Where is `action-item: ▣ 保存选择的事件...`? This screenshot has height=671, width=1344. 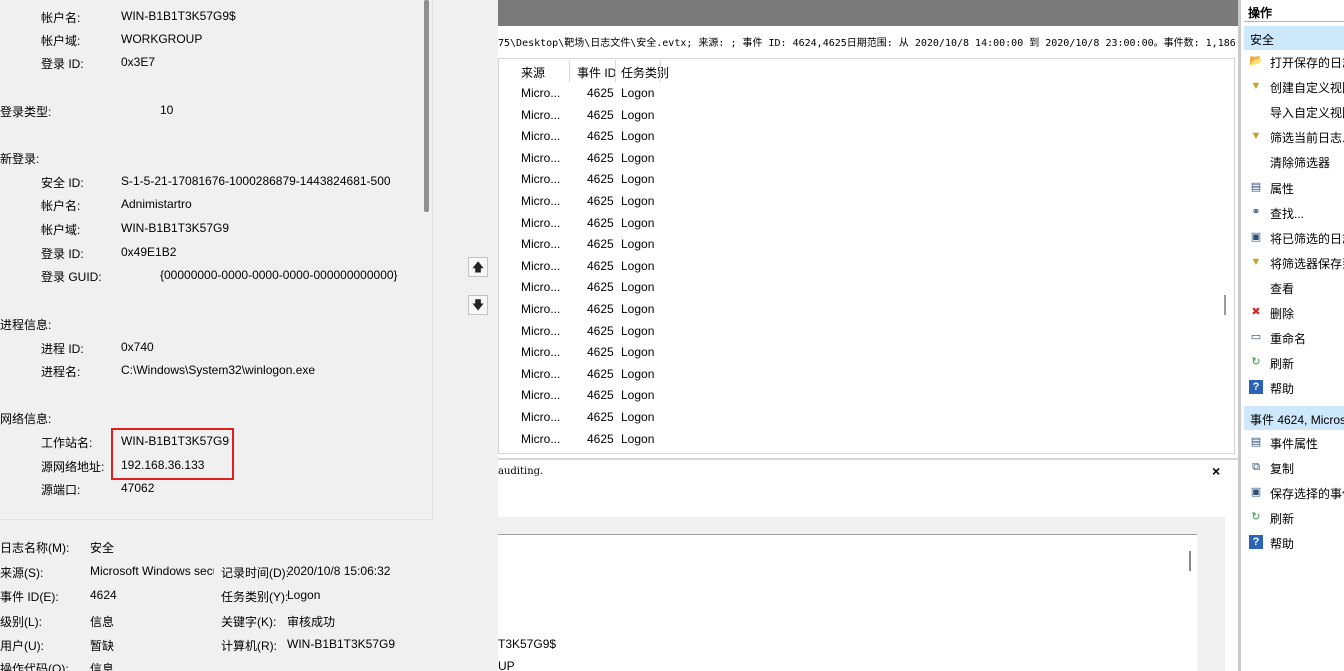 action-item: ▣ 保存选择的事件... is located at coordinates (1294, 492).